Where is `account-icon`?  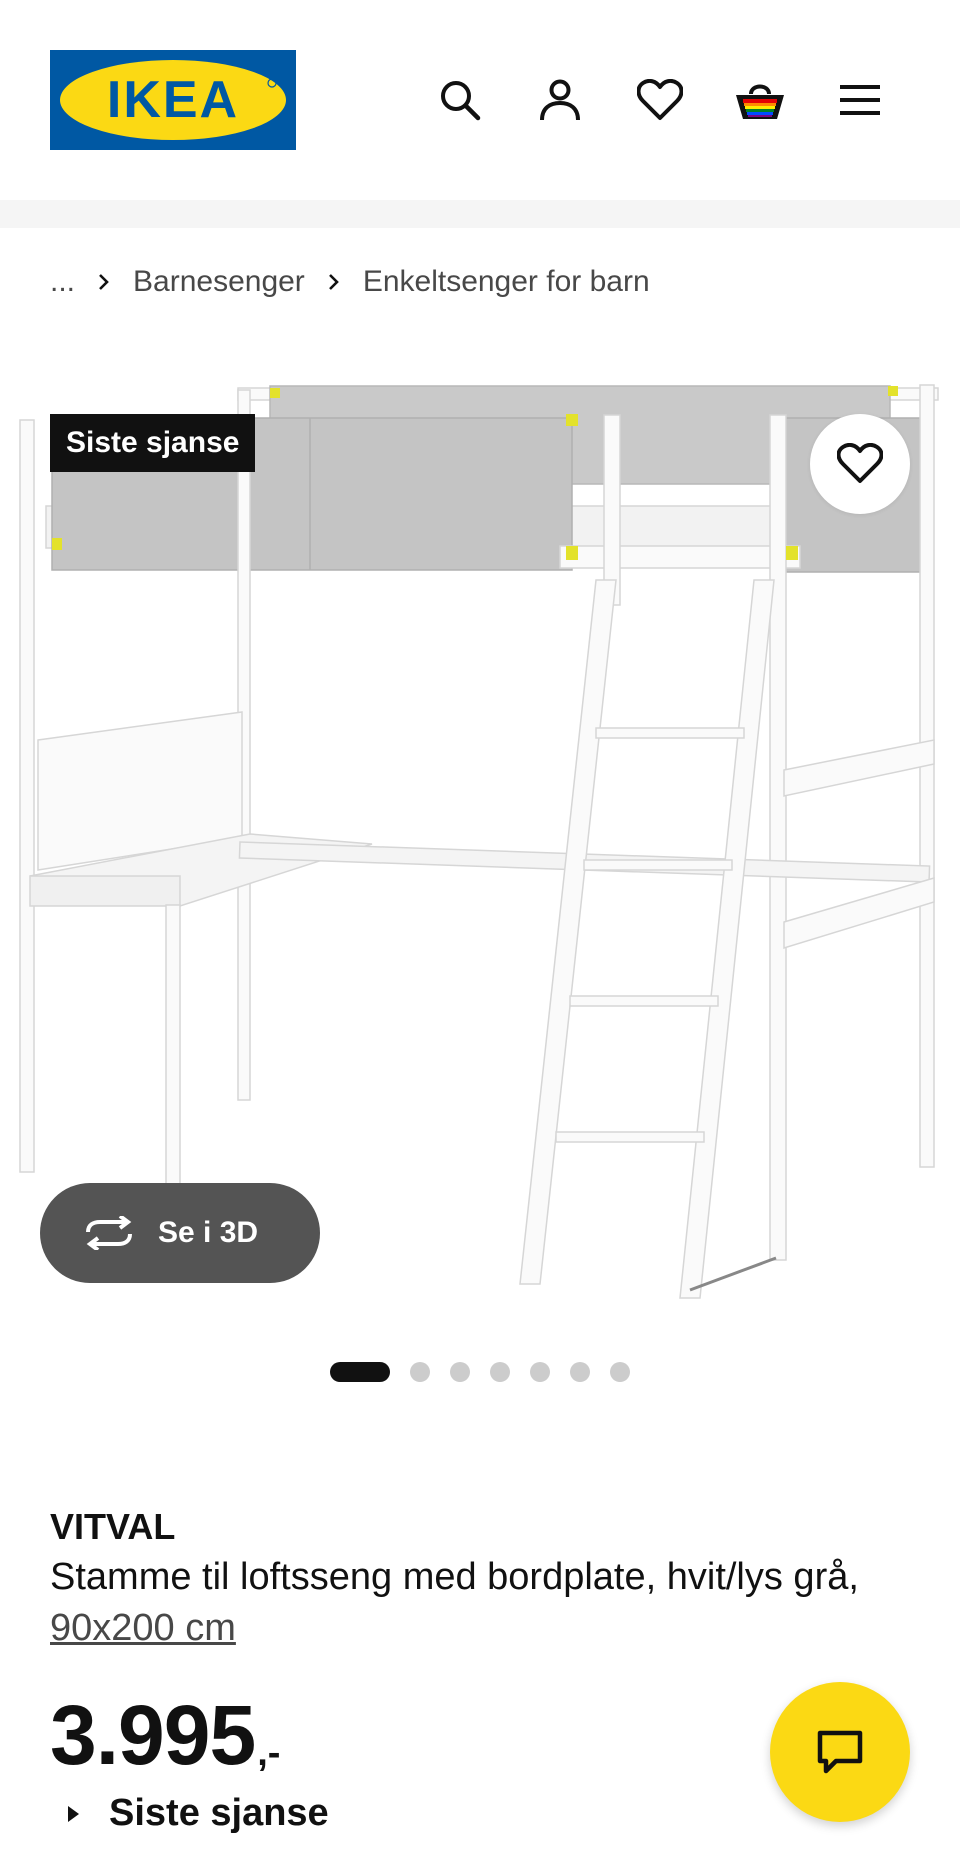 account-icon is located at coordinates (560, 100).